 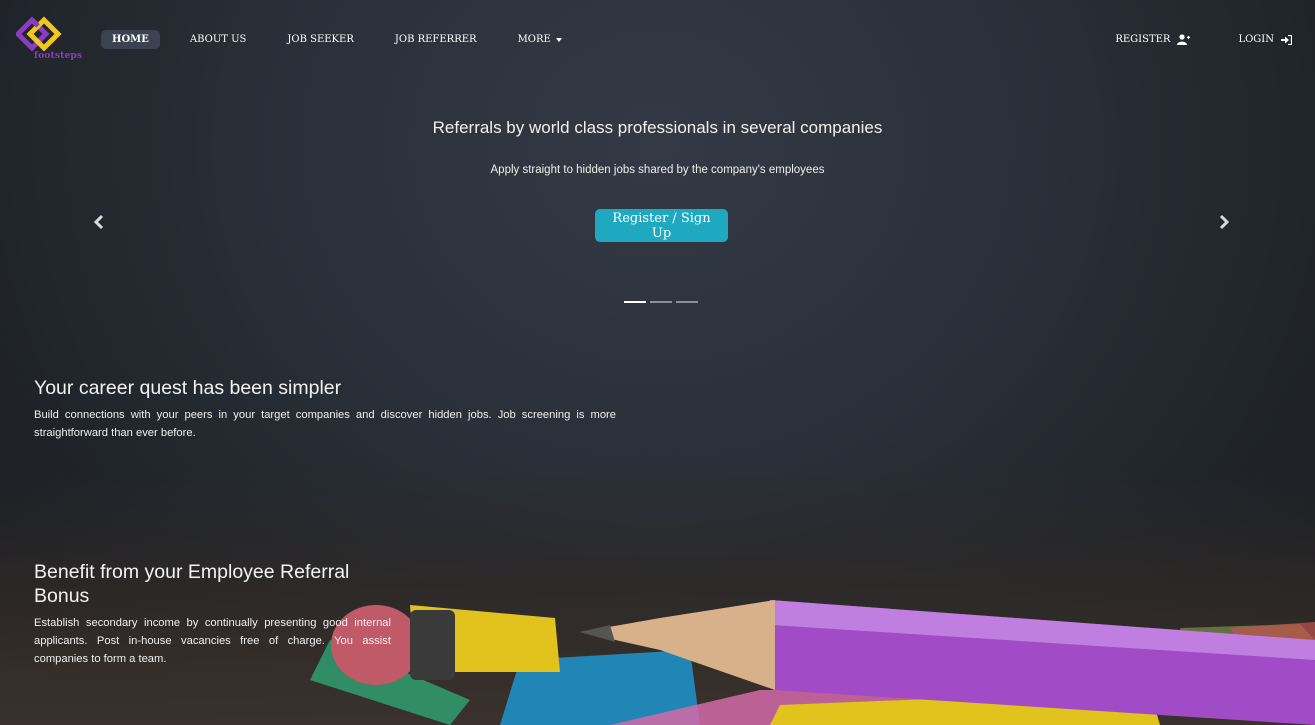 What do you see at coordinates (534, 39) in the screenshot?
I see `nav-more-label: MORE` at bounding box center [534, 39].